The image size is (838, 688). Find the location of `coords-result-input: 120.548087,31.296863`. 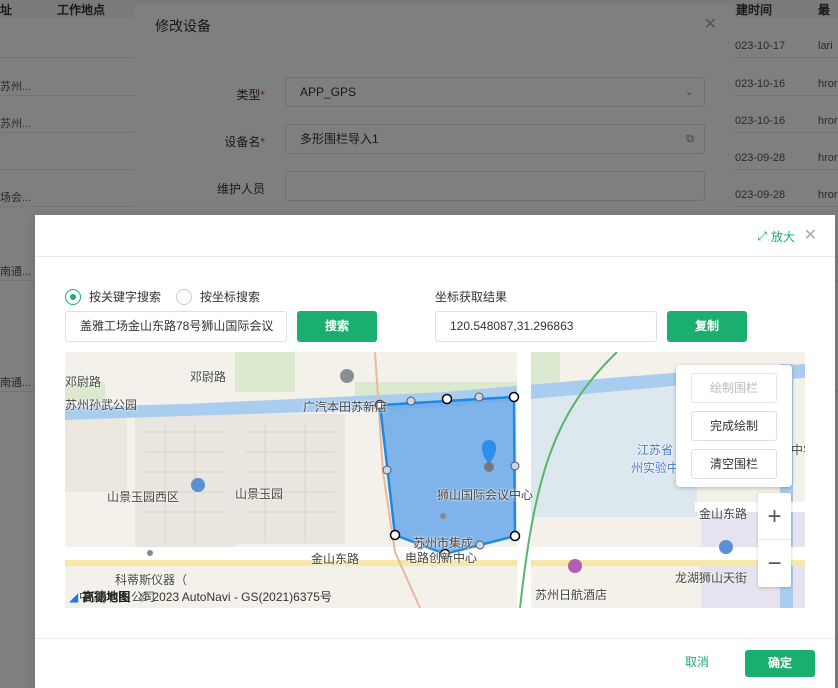

coords-result-input: 120.548087,31.296863 is located at coordinates (546, 326).